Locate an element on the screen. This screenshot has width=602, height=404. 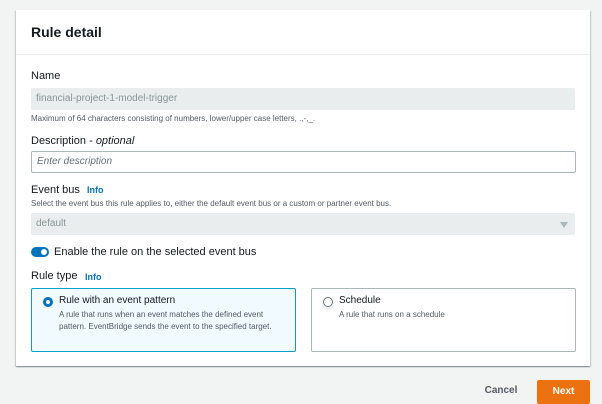
panel-title: Rule detail is located at coordinates (66, 32).